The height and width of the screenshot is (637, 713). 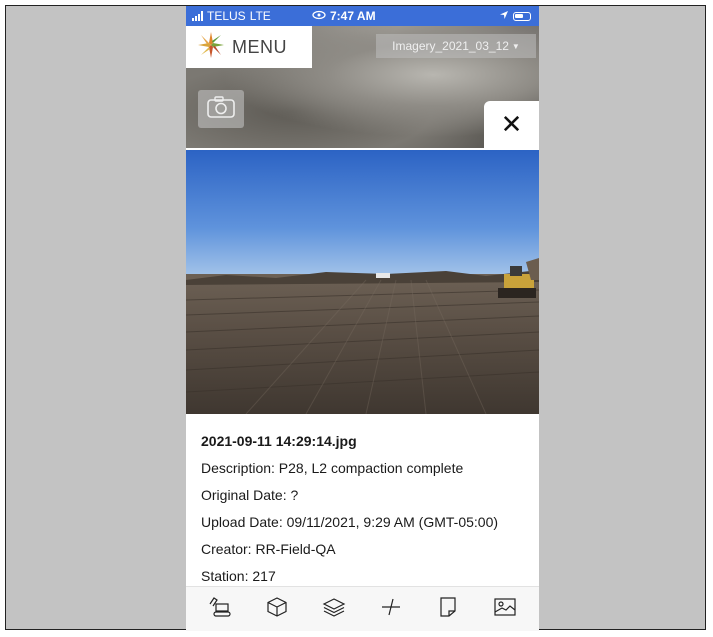 I want to click on tab-measure, so click(x=391, y=609).